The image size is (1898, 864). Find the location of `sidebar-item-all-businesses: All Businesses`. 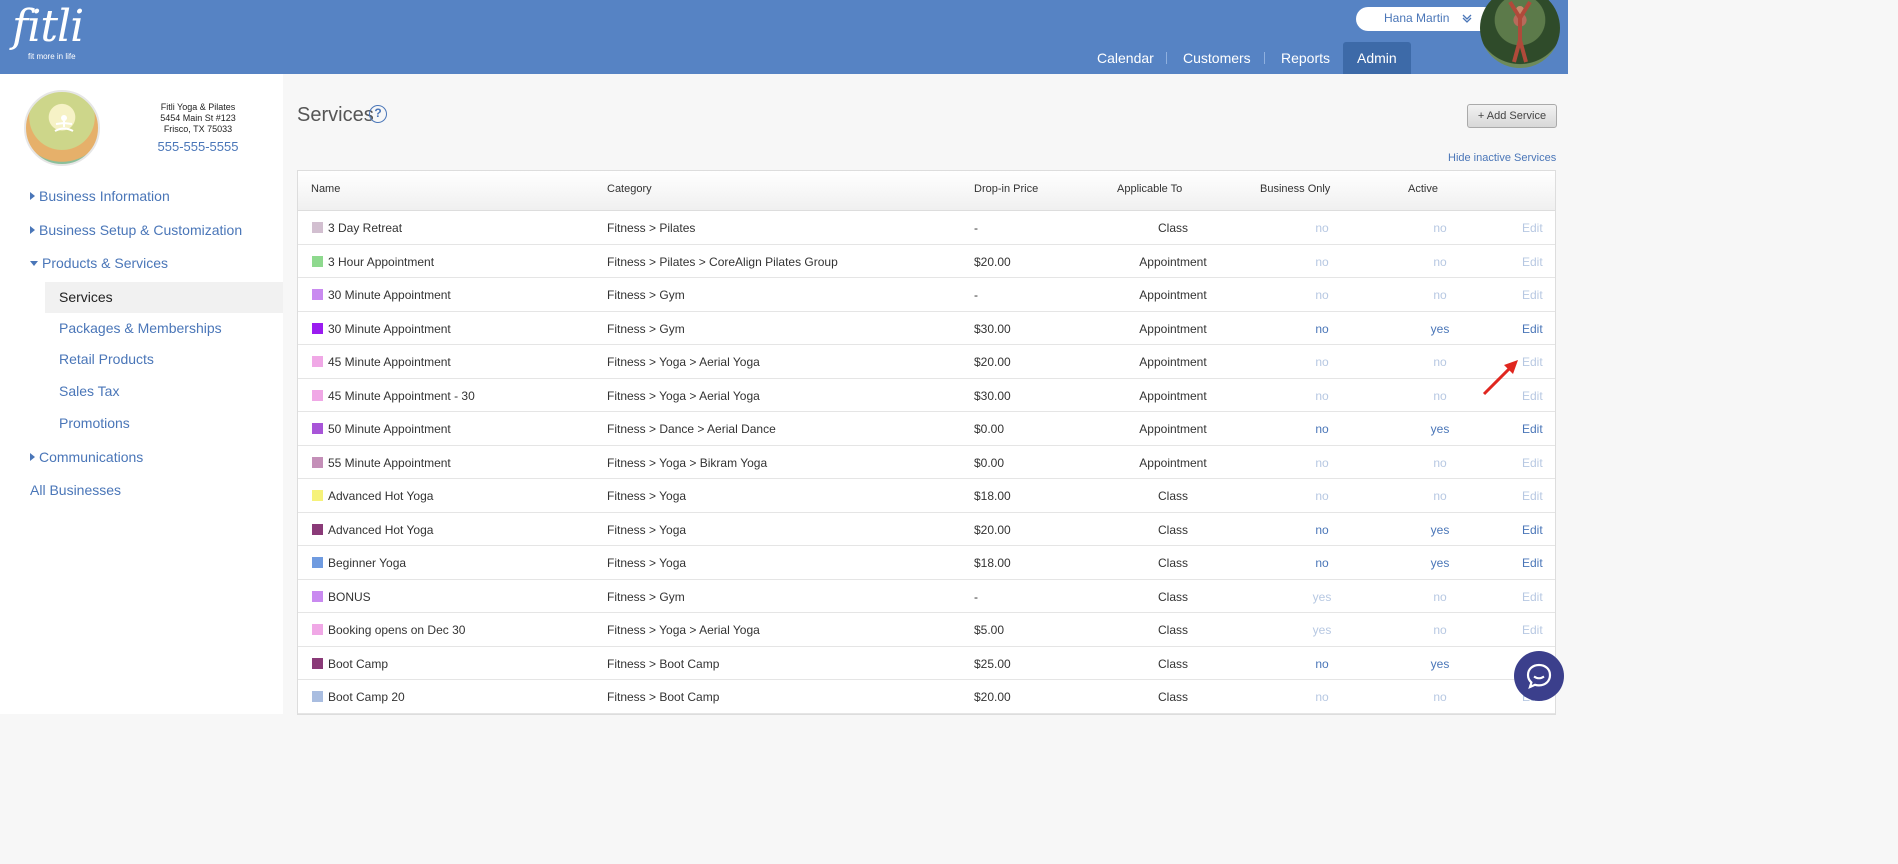

sidebar-item-all-businesses: All Businesses is located at coordinates (75, 490).